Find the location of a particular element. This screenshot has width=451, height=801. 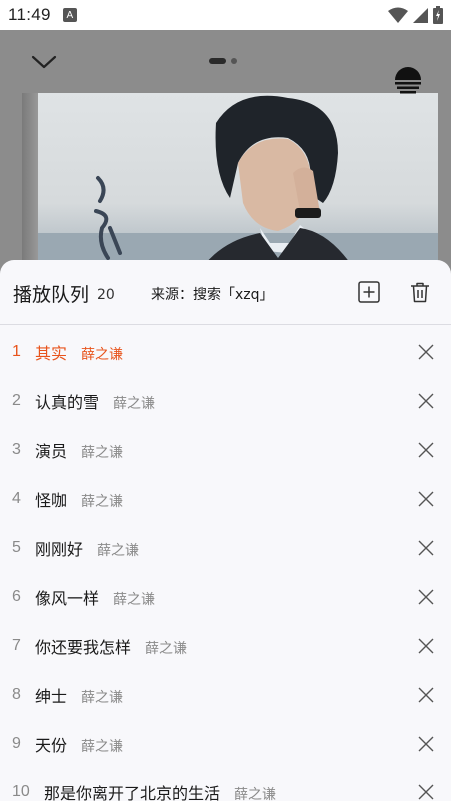

song-title: 怪咖 is located at coordinates (51, 501).